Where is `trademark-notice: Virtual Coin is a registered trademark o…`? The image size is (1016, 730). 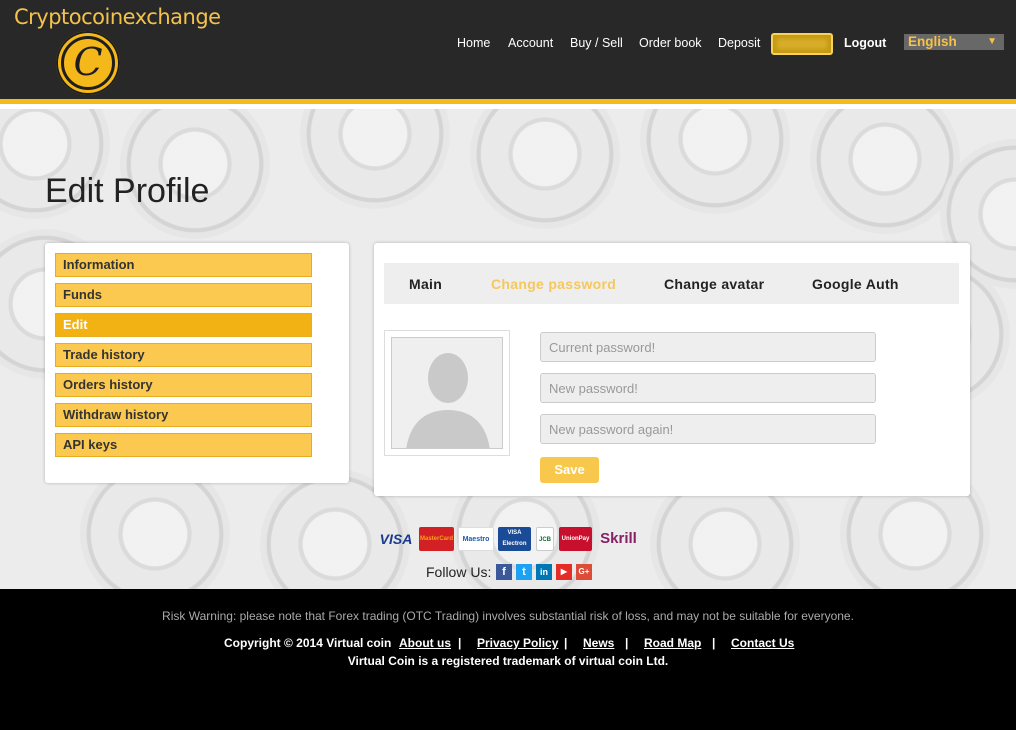
trademark-notice: Virtual Coin is a registered trademark o… is located at coordinates (508, 661).